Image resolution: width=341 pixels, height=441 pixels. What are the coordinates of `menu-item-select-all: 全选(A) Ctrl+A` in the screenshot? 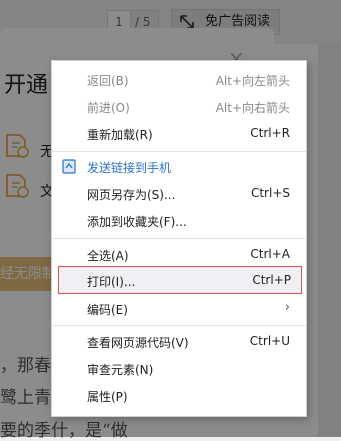 It's located at (179, 255).